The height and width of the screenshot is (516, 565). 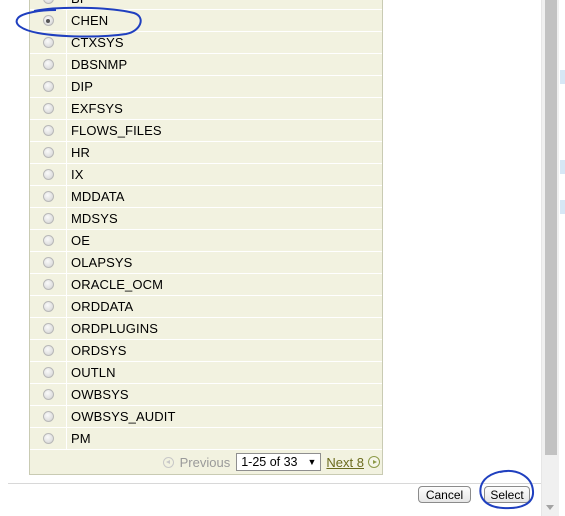 What do you see at coordinates (206, 175) in the screenshot?
I see `table-row: IX` at bounding box center [206, 175].